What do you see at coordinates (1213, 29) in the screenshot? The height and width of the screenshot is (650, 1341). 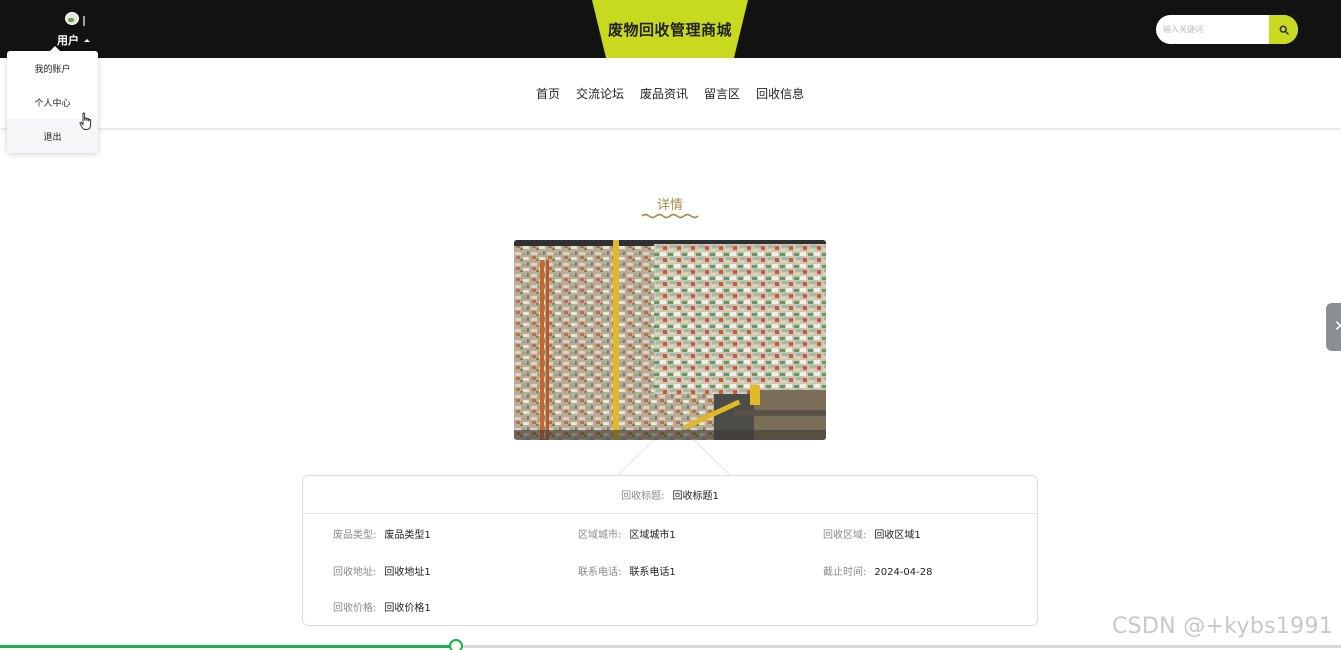 I see `search-input` at bounding box center [1213, 29].